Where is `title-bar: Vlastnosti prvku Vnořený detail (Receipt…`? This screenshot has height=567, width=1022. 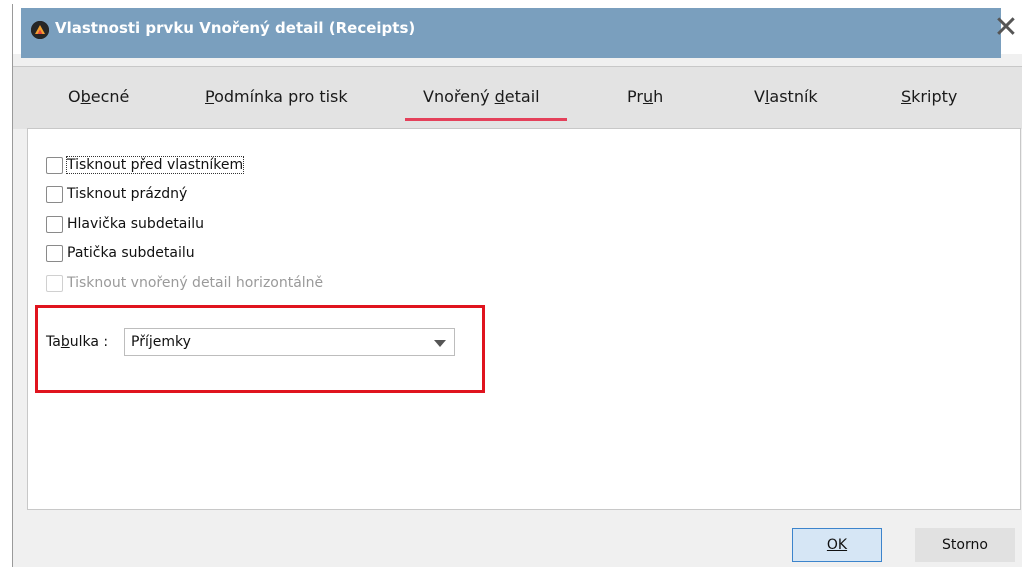
title-bar: Vlastnosti prvku Vnořený detail (Receipt… is located at coordinates (517, 31).